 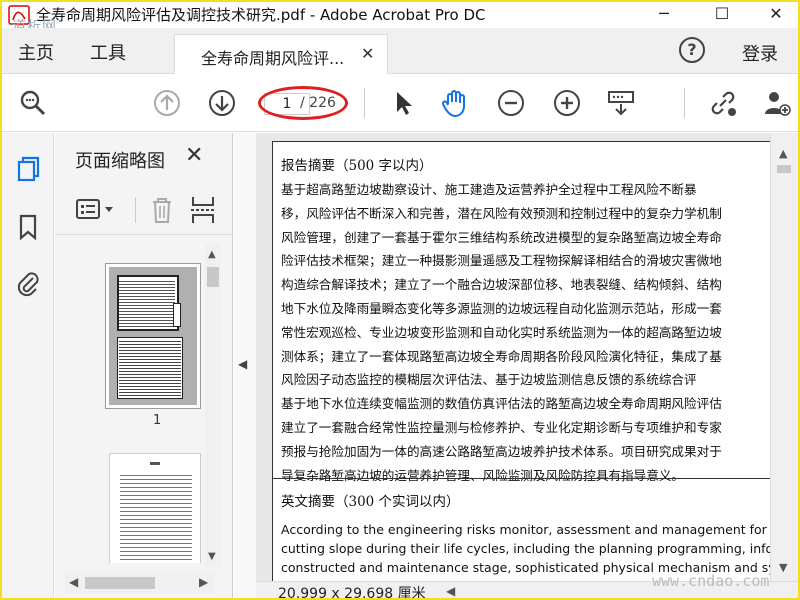 What do you see at coordinates (144, 210) in the screenshot?
I see `panel-toolbar` at bounding box center [144, 210].